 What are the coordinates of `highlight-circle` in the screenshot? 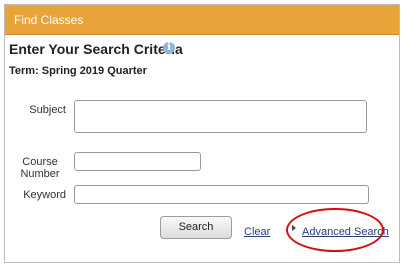 It's located at (335, 230).